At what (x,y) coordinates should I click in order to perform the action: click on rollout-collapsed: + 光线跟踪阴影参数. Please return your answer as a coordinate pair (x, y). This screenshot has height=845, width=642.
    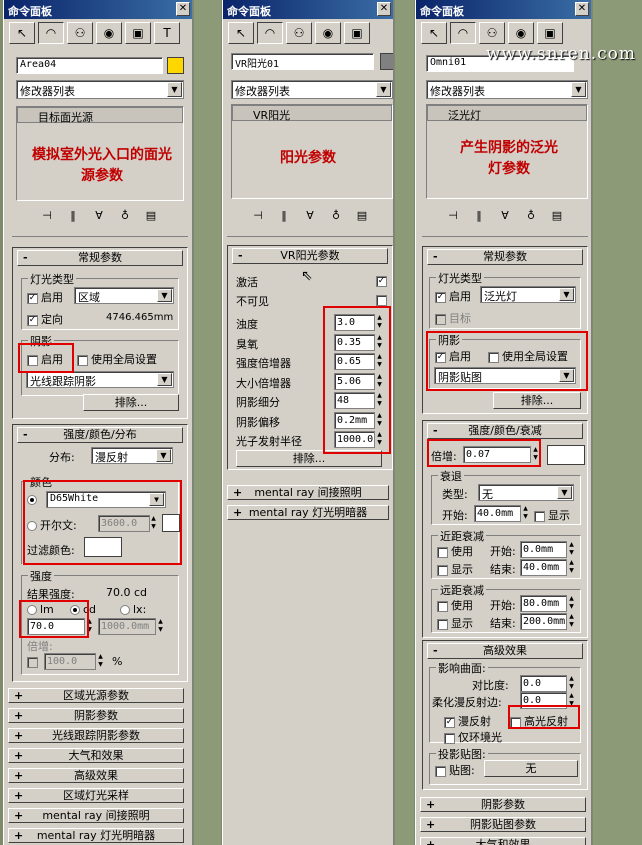
    Looking at the image, I should click on (96, 735).